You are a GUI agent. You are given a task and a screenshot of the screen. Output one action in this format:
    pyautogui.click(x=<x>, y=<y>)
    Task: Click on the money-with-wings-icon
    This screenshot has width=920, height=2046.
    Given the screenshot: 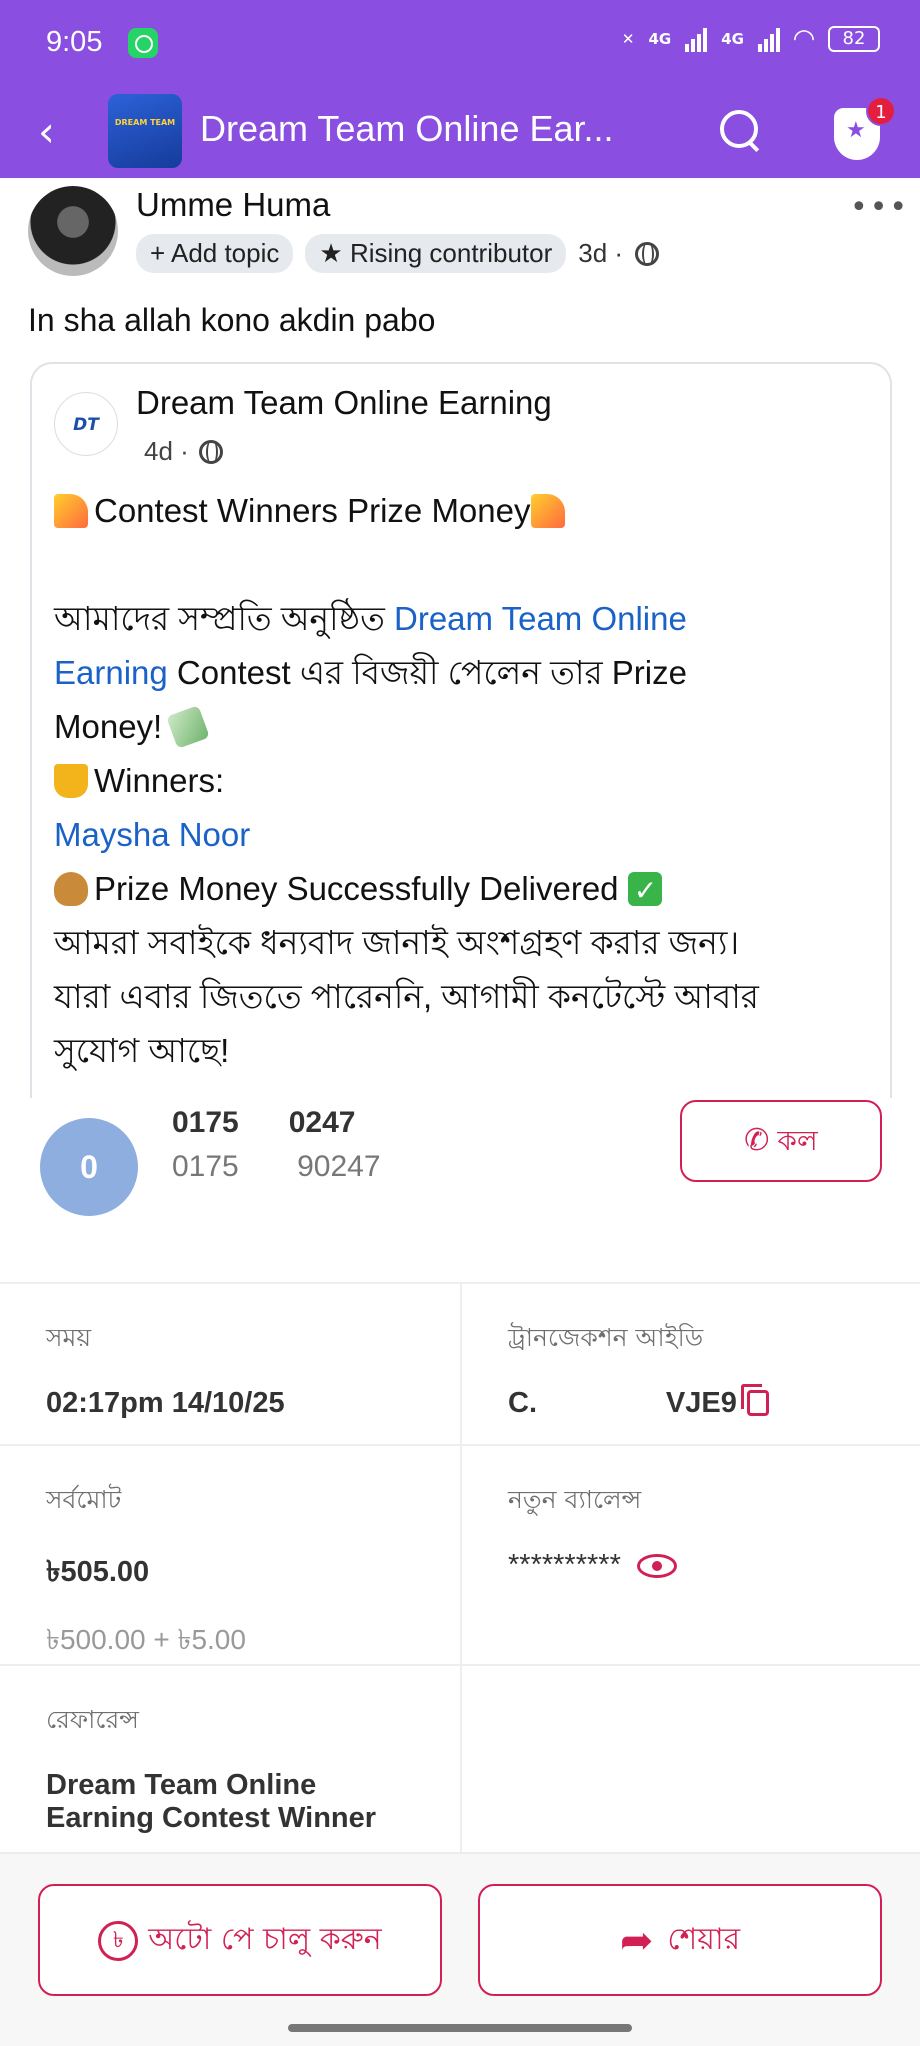 What is the action you would take?
    pyautogui.click(x=188, y=727)
    